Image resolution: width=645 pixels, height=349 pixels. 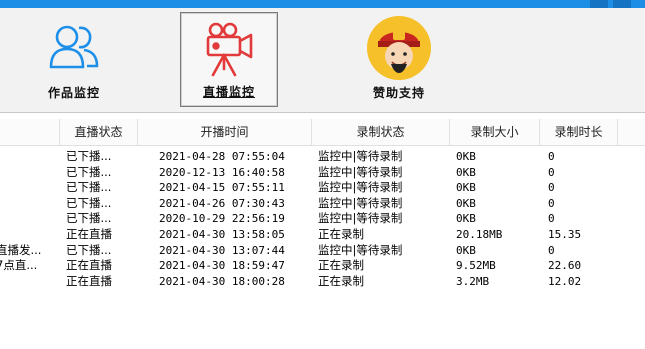 What do you see at coordinates (565, 281) in the screenshot?
I see `cell-record-duration: 12.02` at bounding box center [565, 281].